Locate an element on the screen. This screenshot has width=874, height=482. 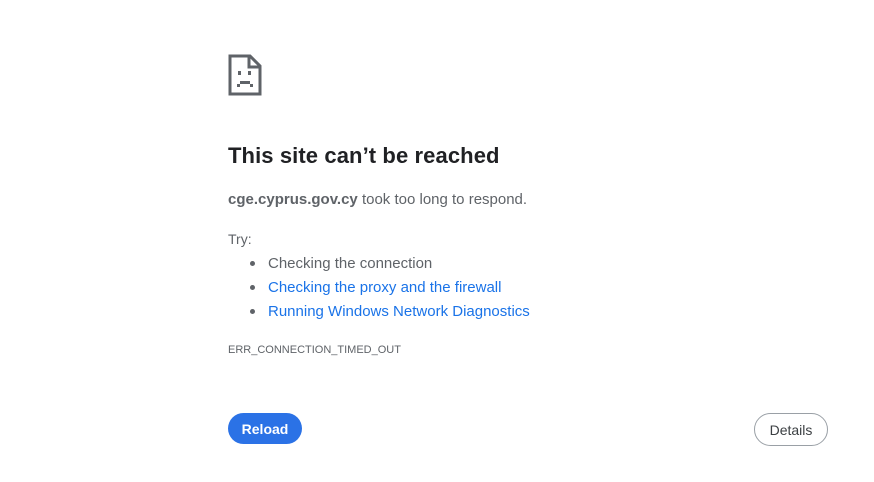
suggestion-item-check-connection: Checking the connection is located at coordinates (379, 266).